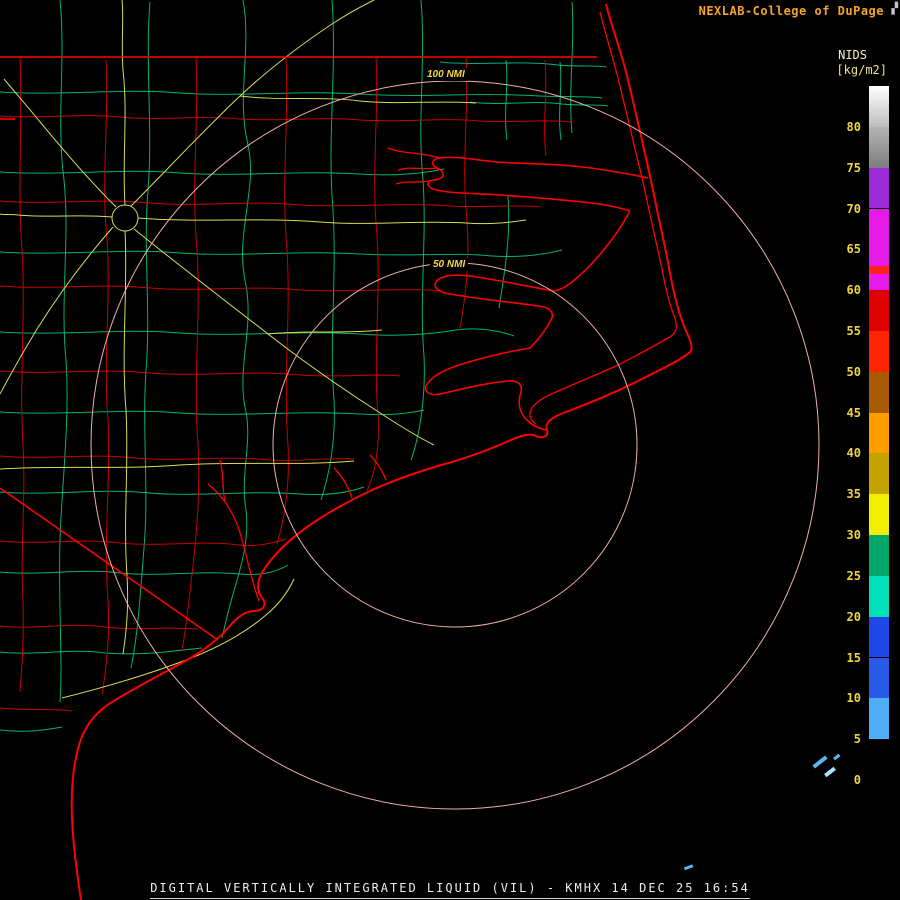  Describe the element at coordinates (853, 494) in the screenshot. I see `colorbar-tick-label: 35` at that location.